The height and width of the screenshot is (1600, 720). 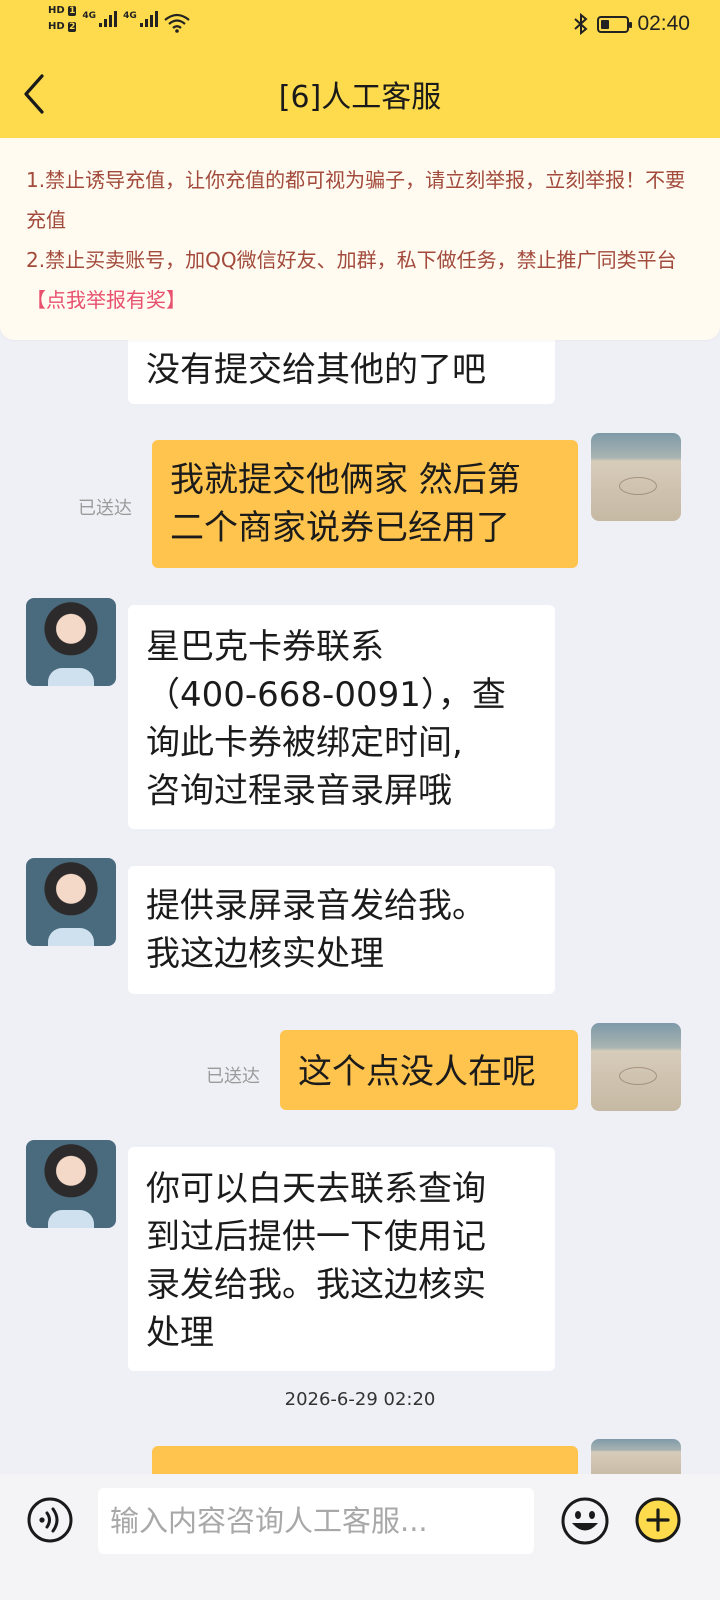 What do you see at coordinates (62, 10) in the screenshot?
I see `hd-indicator-1: HD 1` at bounding box center [62, 10].